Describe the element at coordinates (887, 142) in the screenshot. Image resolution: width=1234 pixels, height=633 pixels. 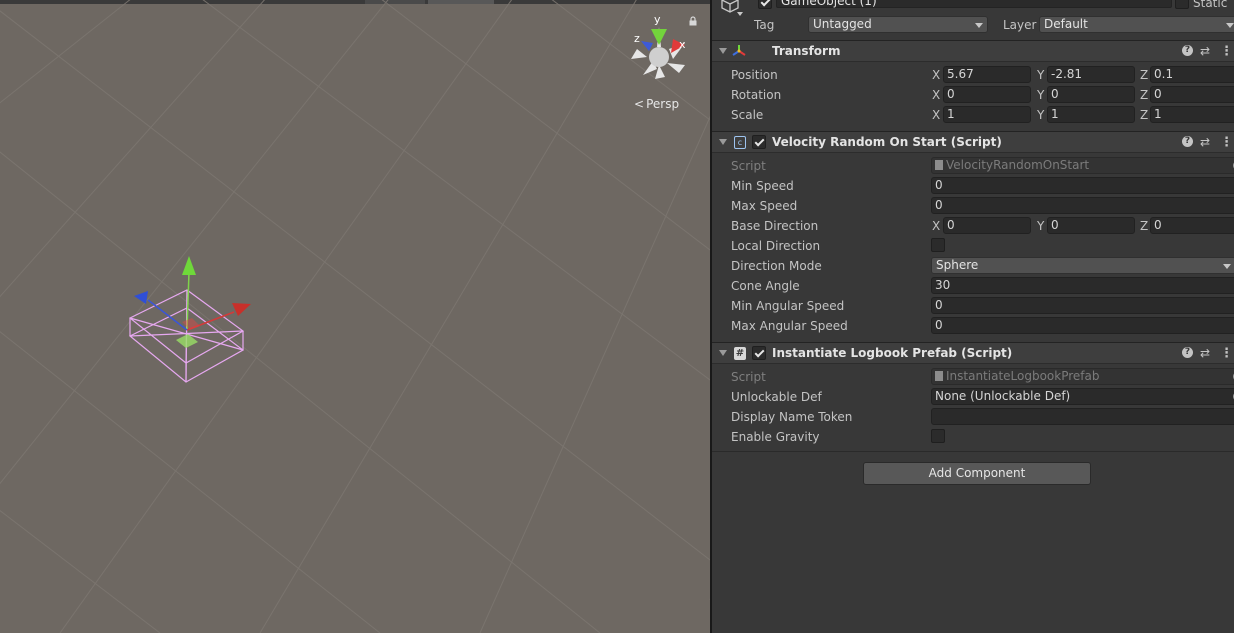
I see `velocity-title: Velocity Random On Start (Script)` at that location.